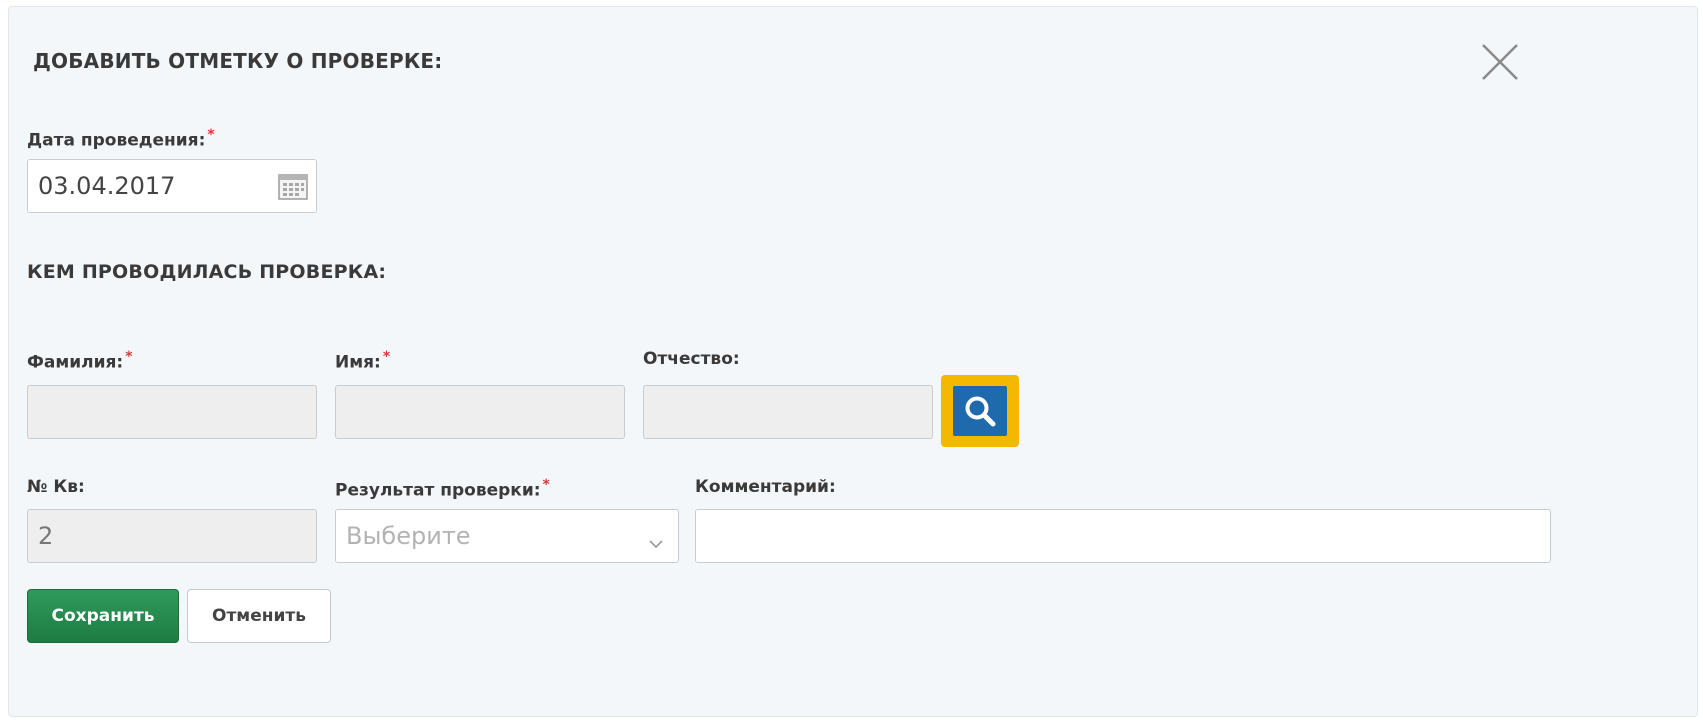 This screenshot has height=723, width=1703. I want to click on last-name-label: Фамилия: *, so click(80, 361).